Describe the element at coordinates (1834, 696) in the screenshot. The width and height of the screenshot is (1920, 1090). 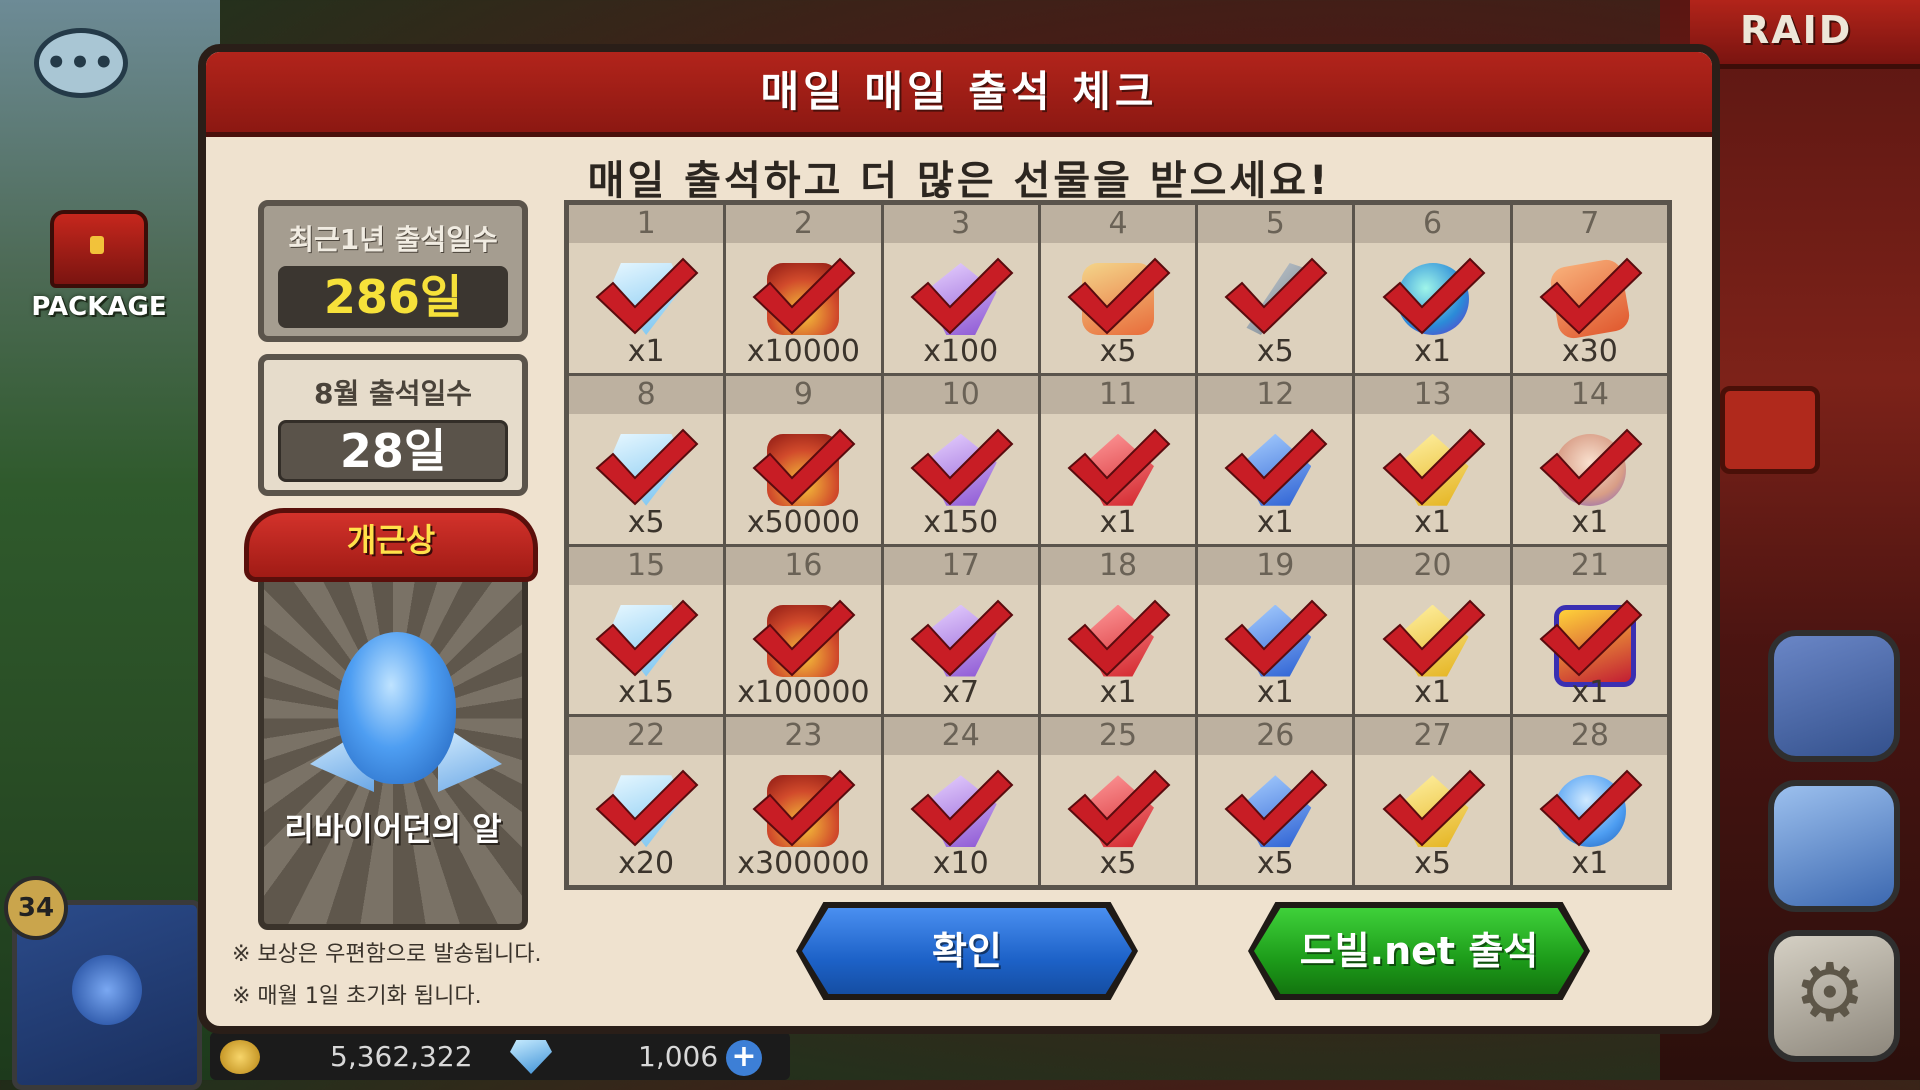
I see `character-menu-icon` at that location.